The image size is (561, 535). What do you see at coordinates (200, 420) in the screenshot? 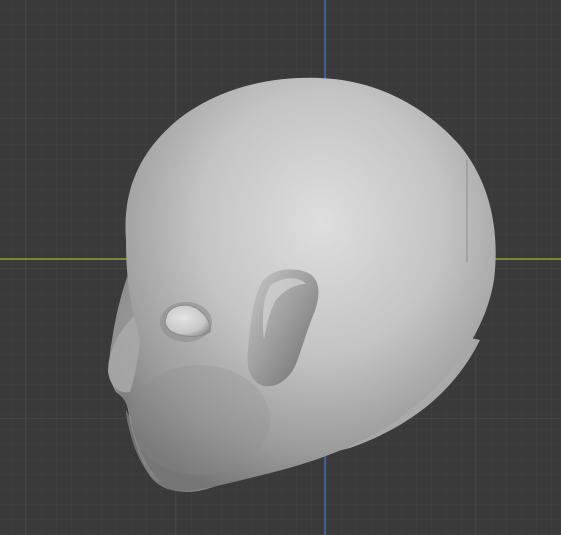
I see `cheek-shadow` at bounding box center [200, 420].